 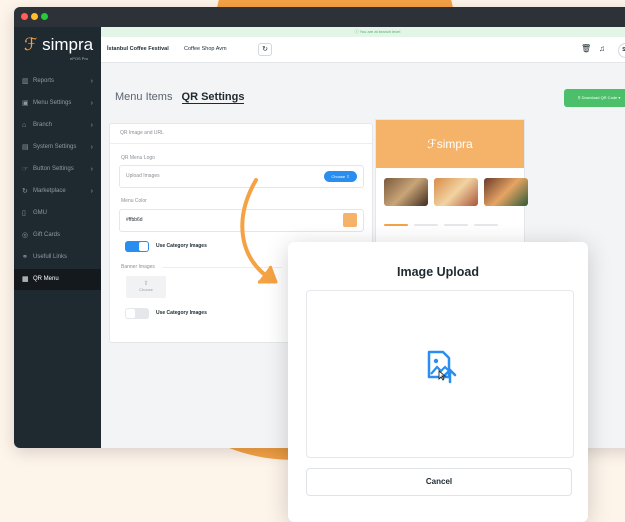 What do you see at coordinates (319, 17) in the screenshot?
I see `window-titlebar` at bounding box center [319, 17].